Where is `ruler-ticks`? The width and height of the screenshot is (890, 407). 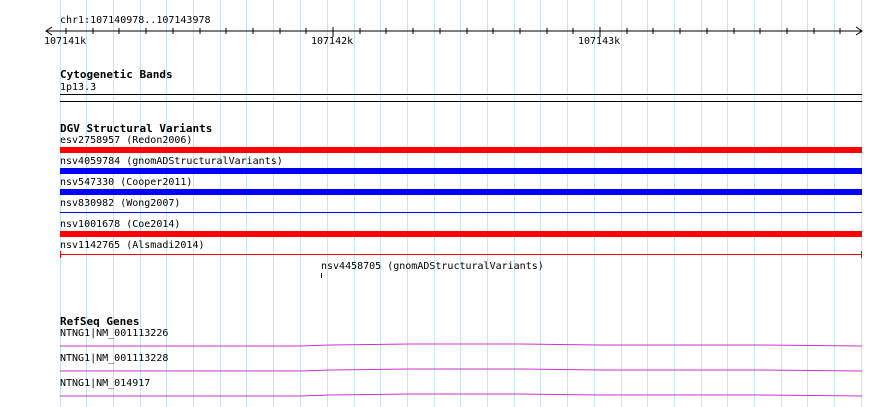 ruler-ticks is located at coordinates (453, 32).